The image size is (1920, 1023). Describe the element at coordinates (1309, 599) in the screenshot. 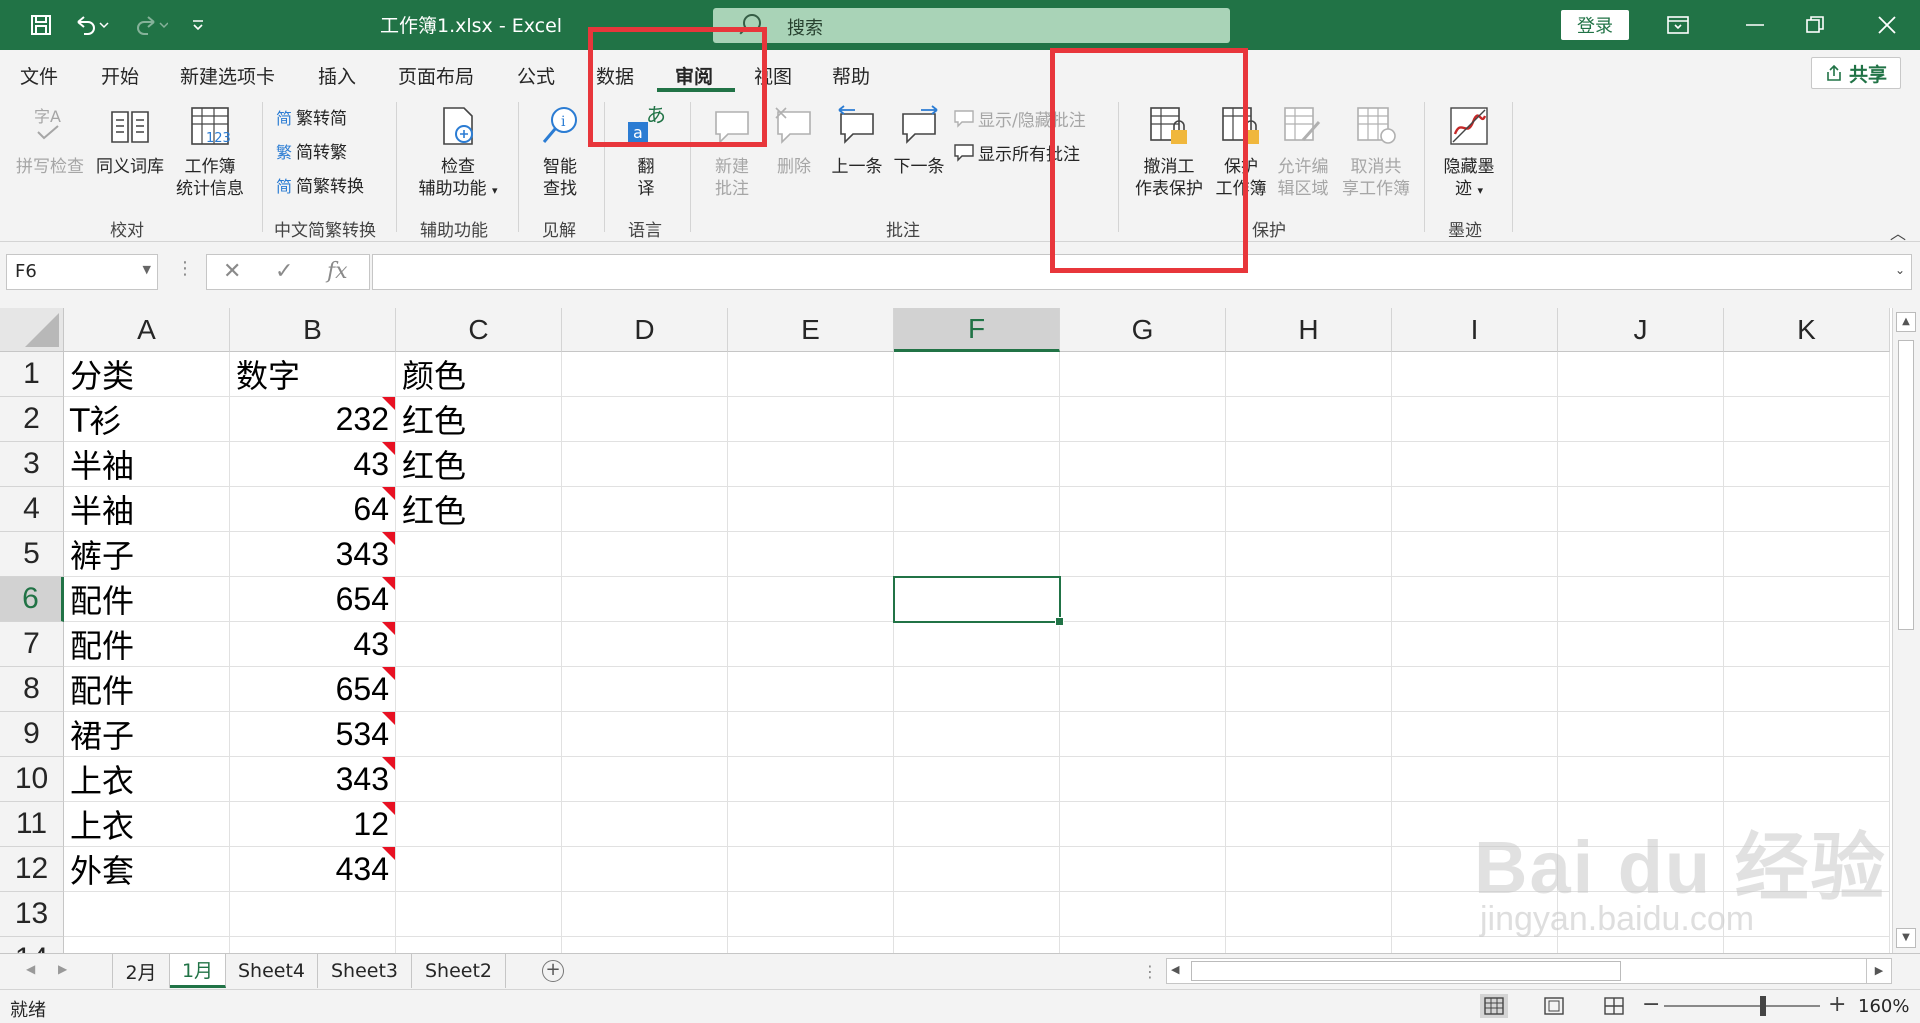

I see `cell-h6` at that location.